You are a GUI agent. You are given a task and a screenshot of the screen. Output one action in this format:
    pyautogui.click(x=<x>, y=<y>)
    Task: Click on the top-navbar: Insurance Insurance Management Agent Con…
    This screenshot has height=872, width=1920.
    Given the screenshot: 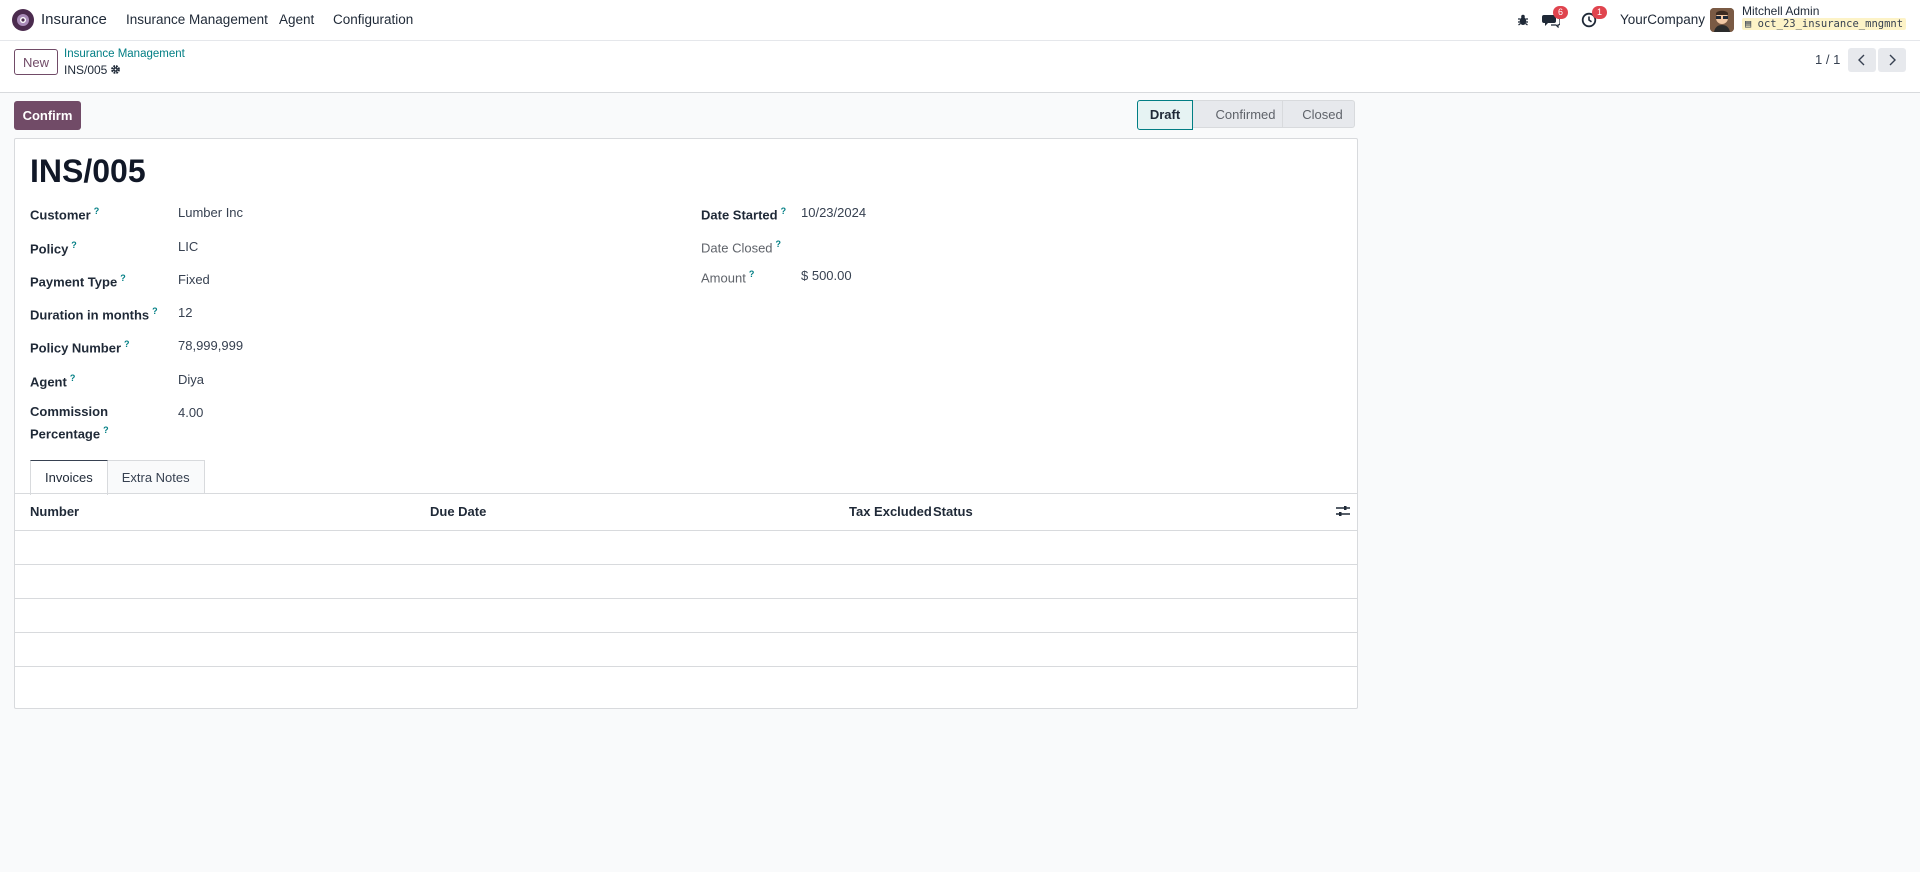 What is the action you would take?
    pyautogui.click(x=960, y=20)
    